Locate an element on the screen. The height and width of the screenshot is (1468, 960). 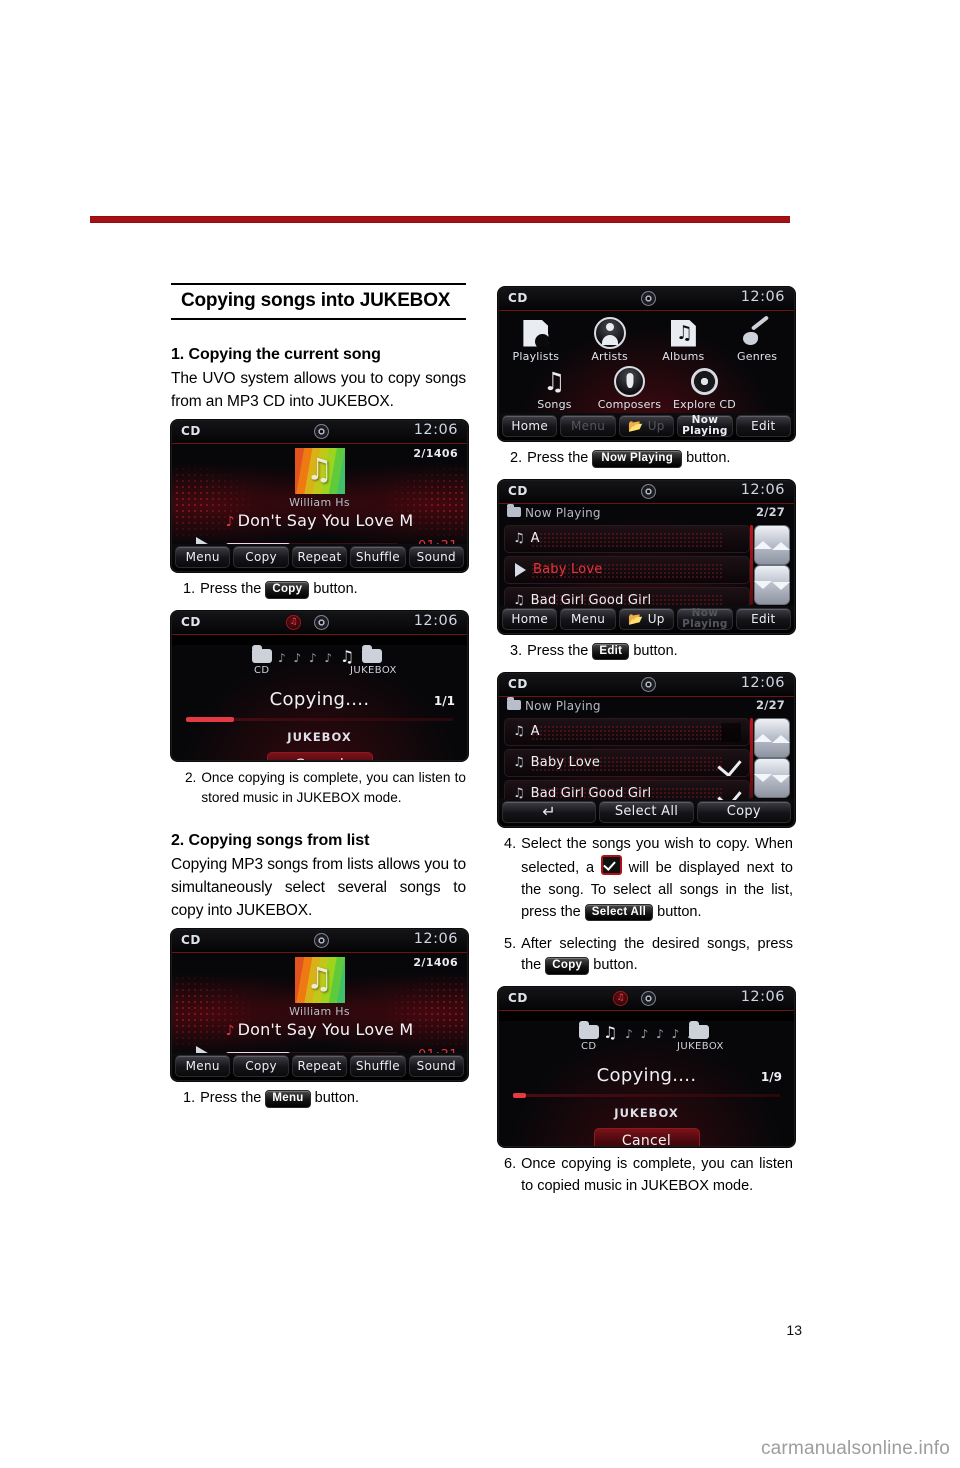
button-back: ↵ is located at coordinates (549, 811).